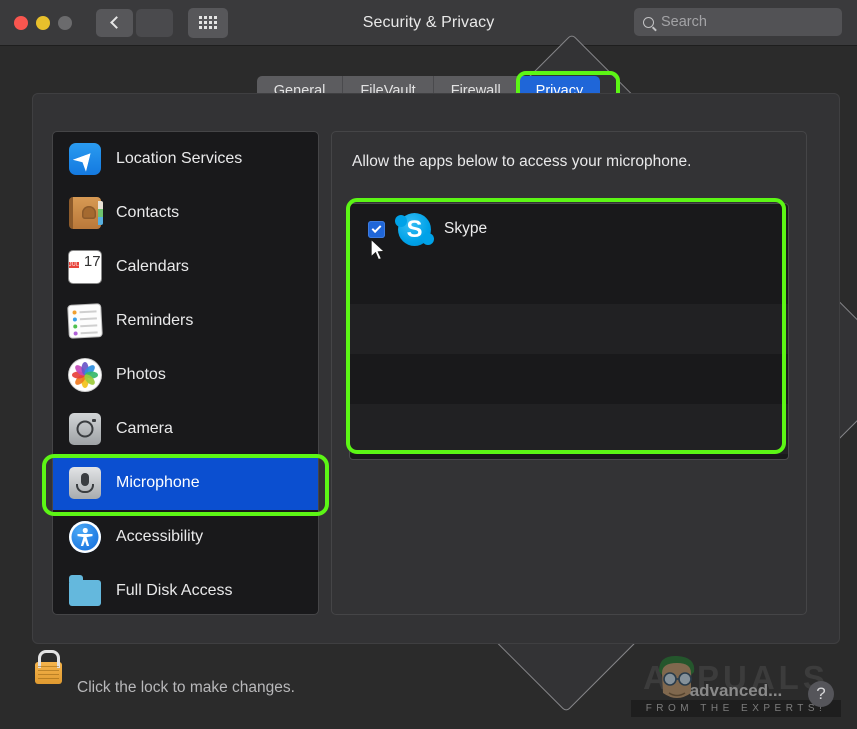 The image size is (857, 729). Describe the element at coordinates (677, 676) in the screenshot. I see `watermark-mascot-icon` at that location.